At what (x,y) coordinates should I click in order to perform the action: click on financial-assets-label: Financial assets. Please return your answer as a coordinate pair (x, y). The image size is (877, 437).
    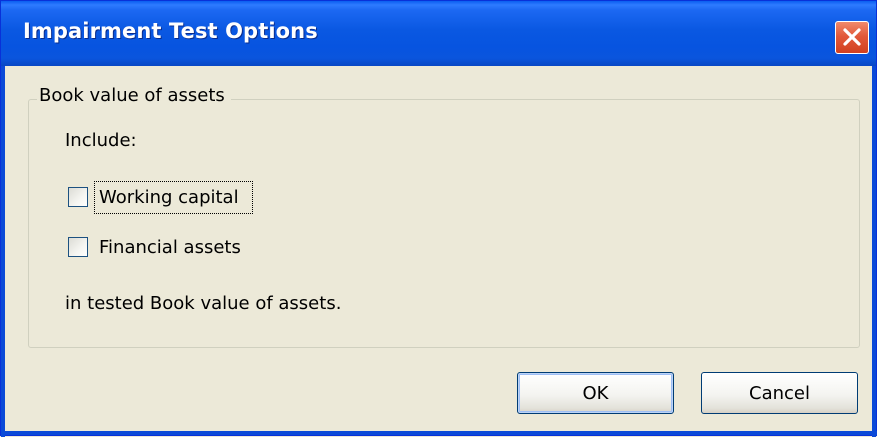
    Looking at the image, I should click on (170, 247).